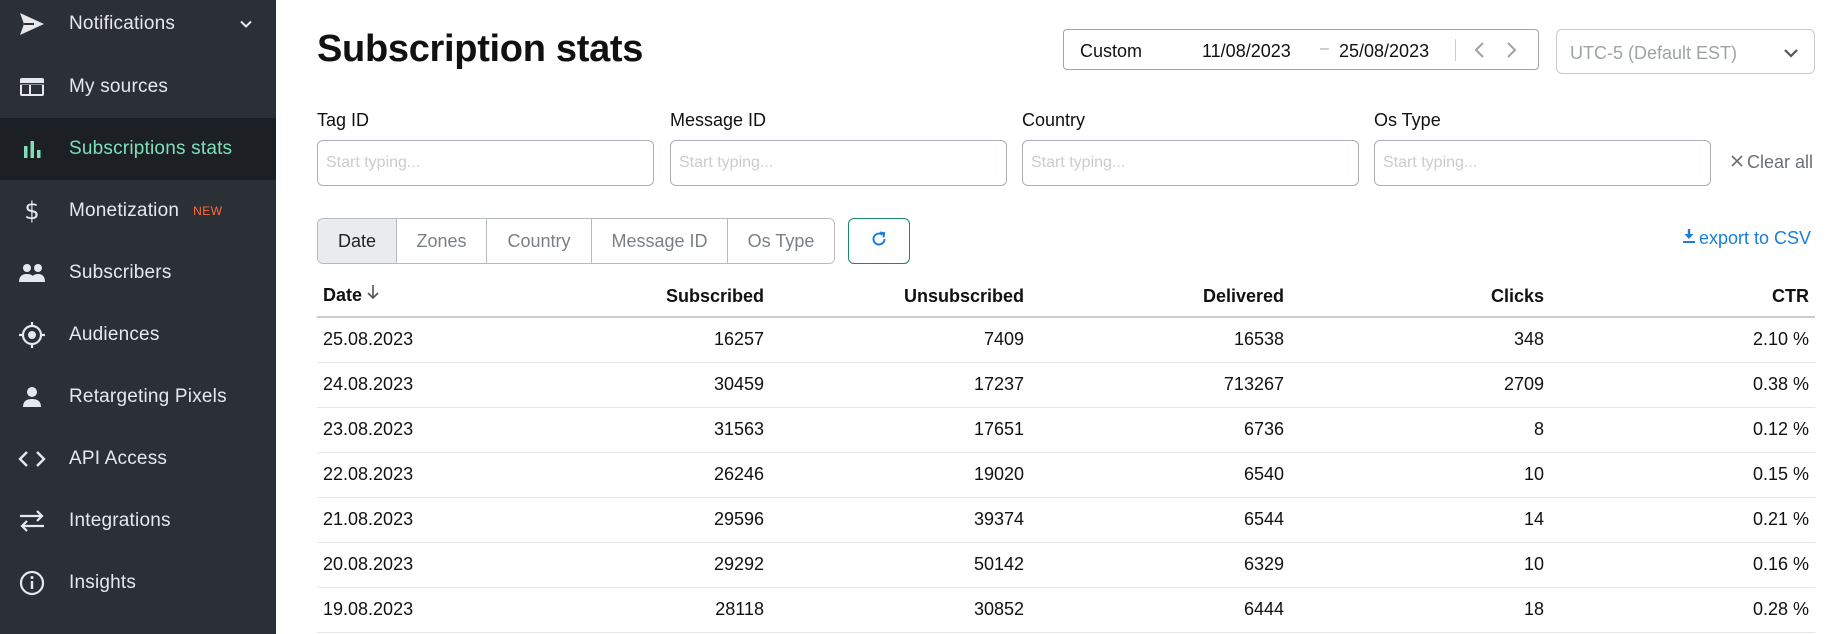  I want to click on sidebar-item-label: API Access, so click(118, 458).